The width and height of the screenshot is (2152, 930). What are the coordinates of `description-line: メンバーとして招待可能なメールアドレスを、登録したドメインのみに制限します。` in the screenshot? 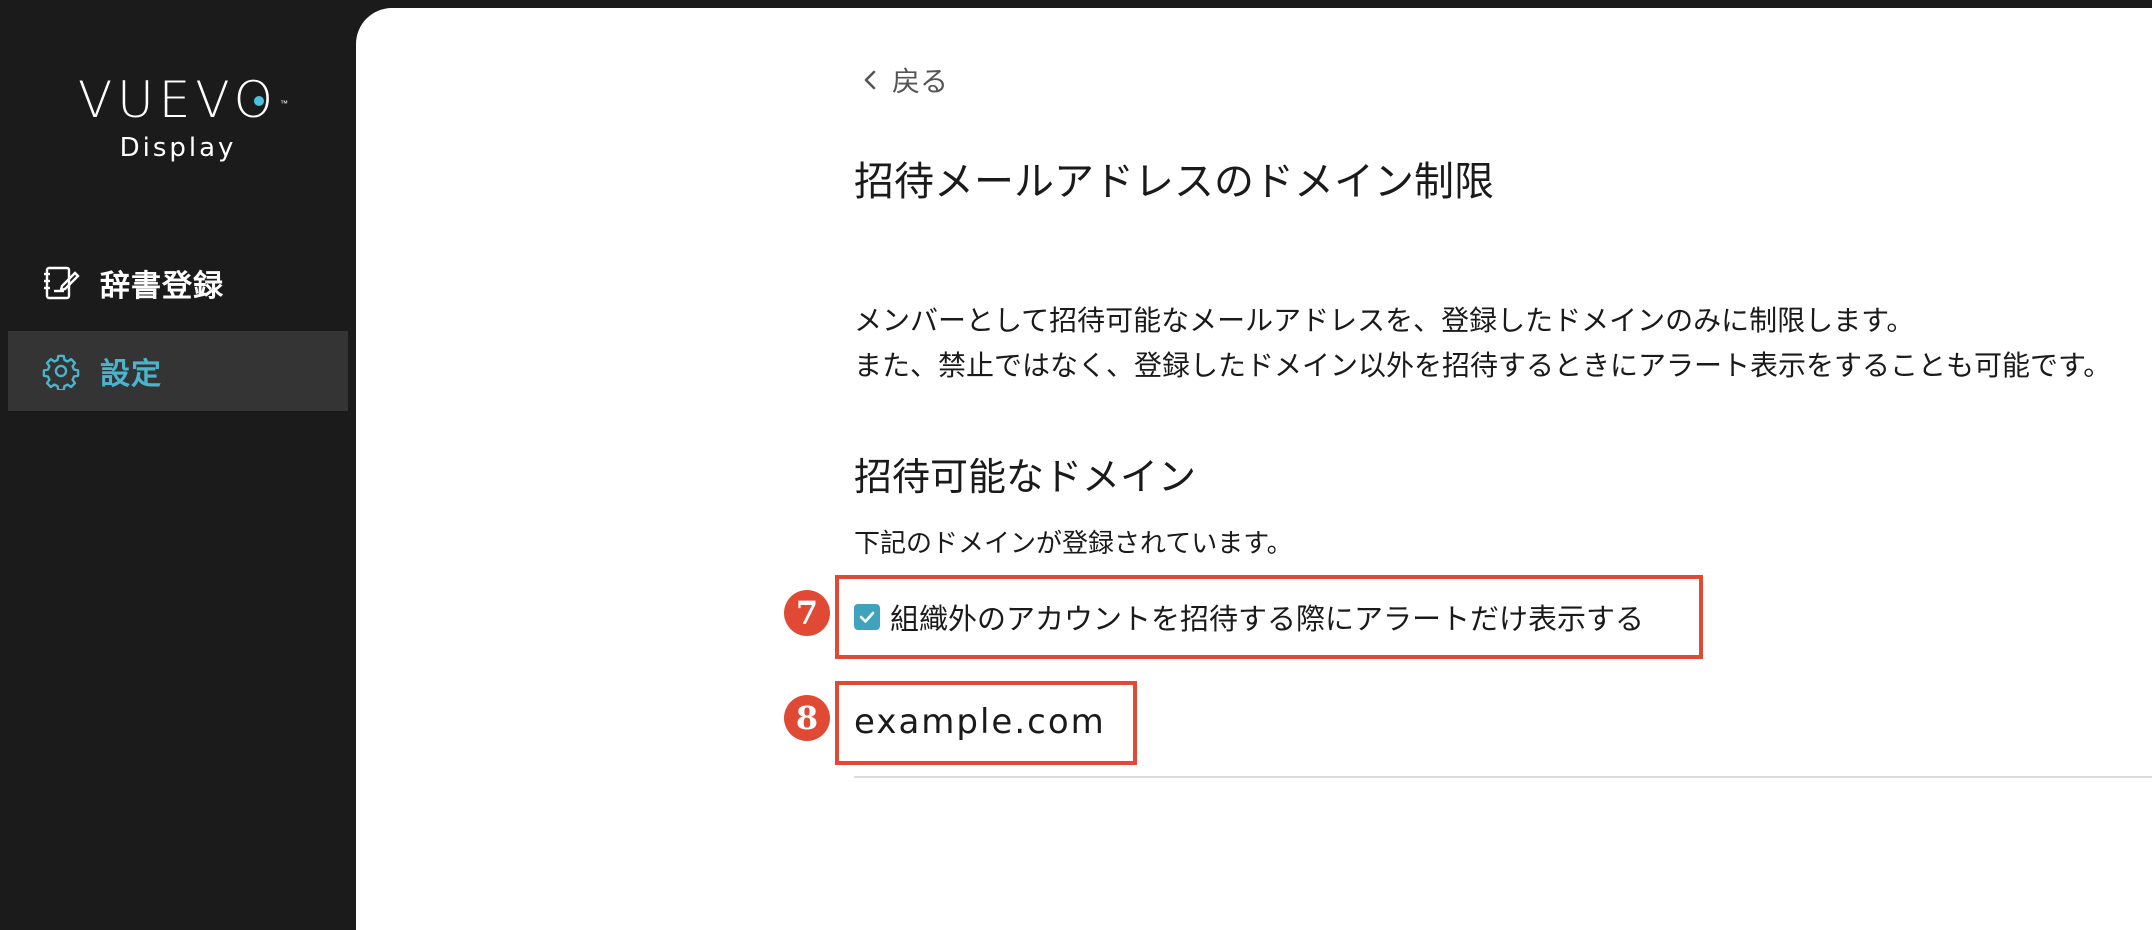 It's located at (1384, 320).